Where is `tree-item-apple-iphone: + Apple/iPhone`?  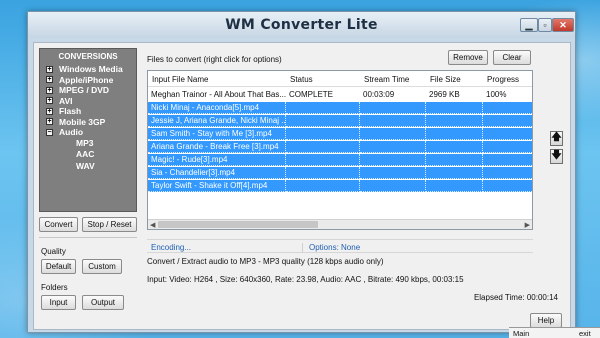 tree-item-apple-iphone: + Apple/iPhone is located at coordinates (88, 80).